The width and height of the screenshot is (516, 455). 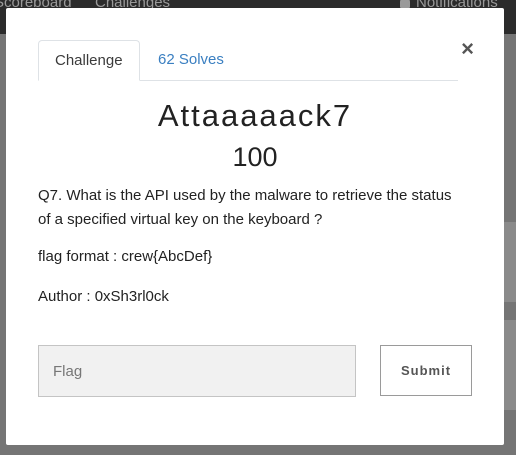 What do you see at coordinates (426, 370) in the screenshot?
I see `submit-button: Submit` at bounding box center [426, 370].